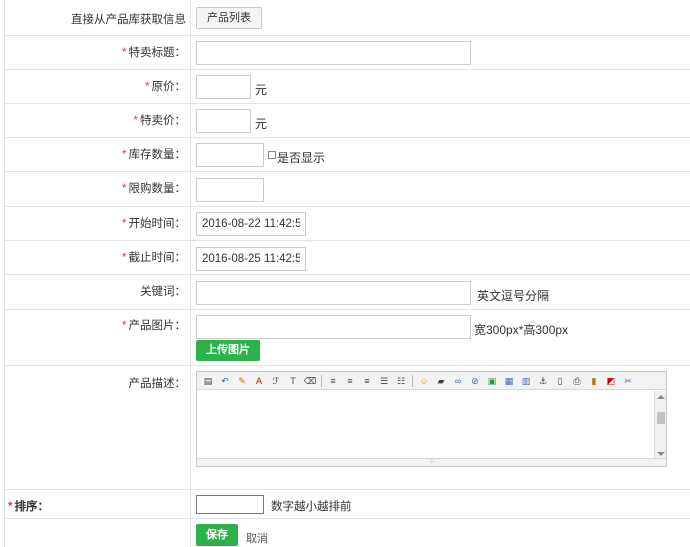 This screenshot has width=690, height=547. What do you see at coordinates (347, 258) in the screenshot?
I see `form-row-end-time: * 截止时间：` at bounding box center [347, 258].